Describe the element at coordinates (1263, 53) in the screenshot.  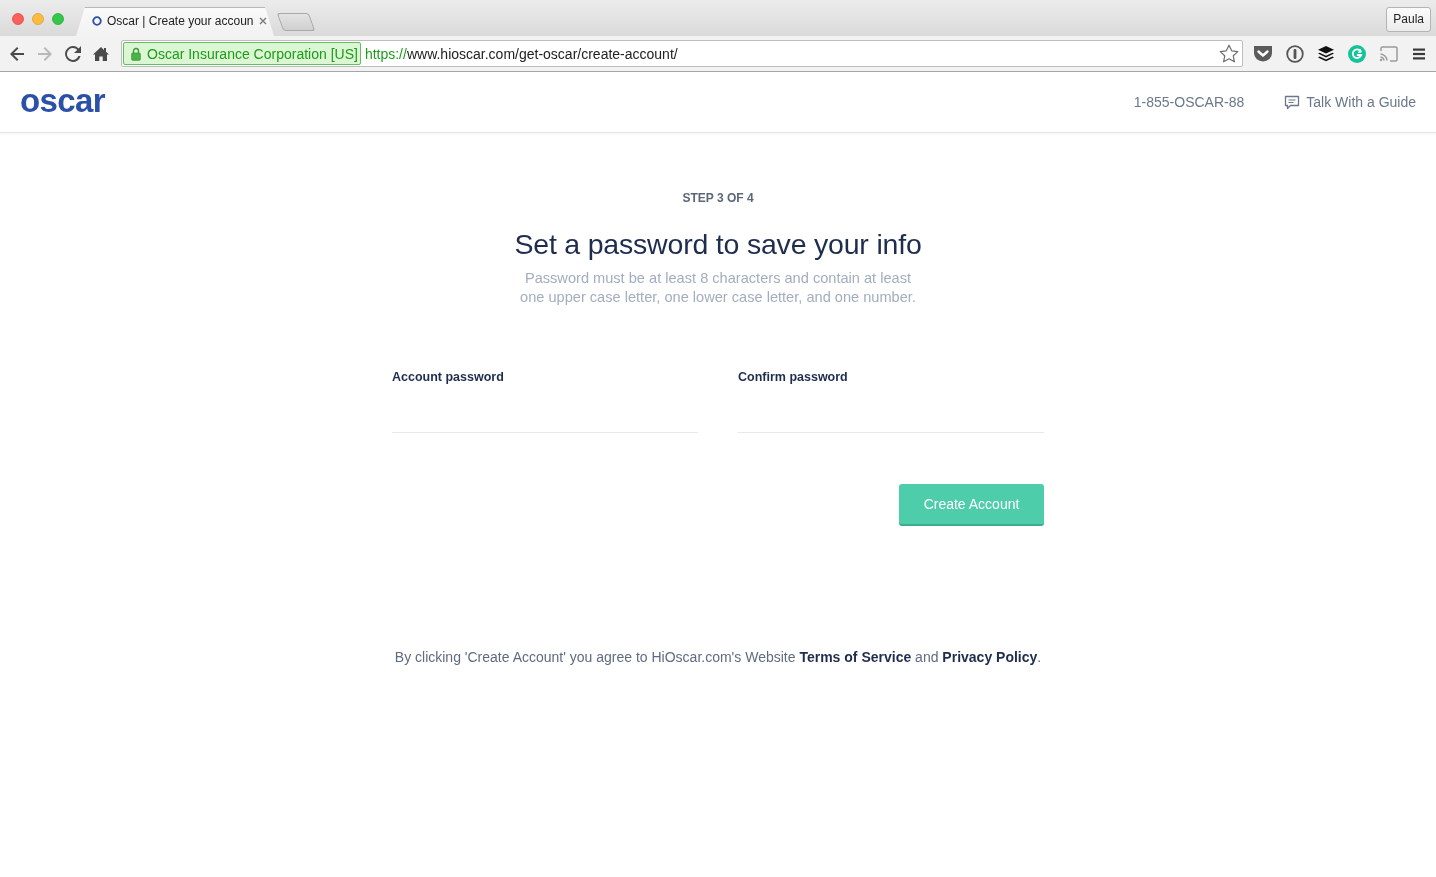
I see `chevron-badge-icon` at that location.